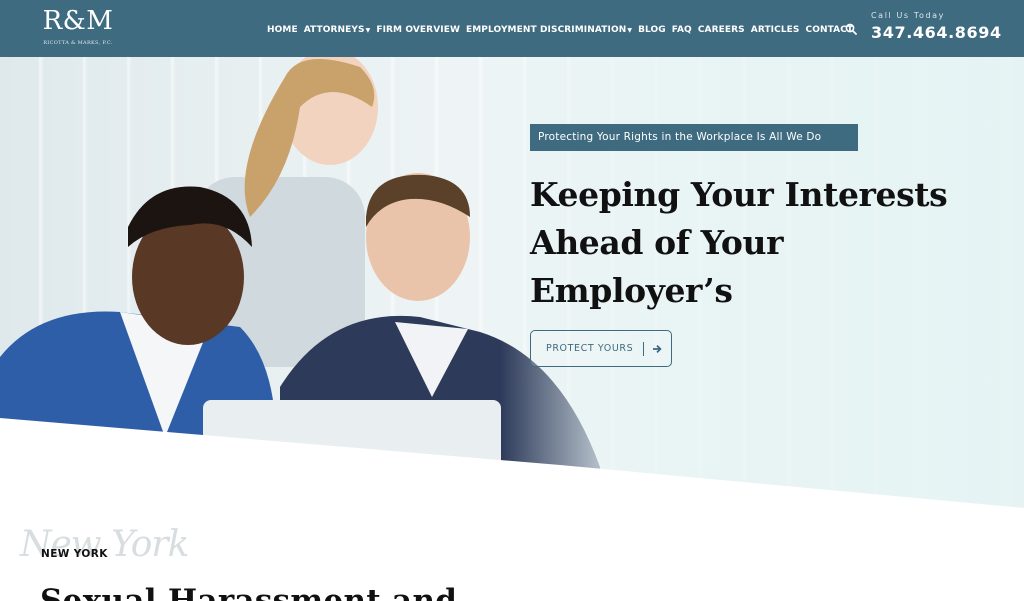 This screenshot has width=1024, height=601. I want to click on nav-item-label: EMPLOYMENT DISCRIMINATION, so click(546, 30).